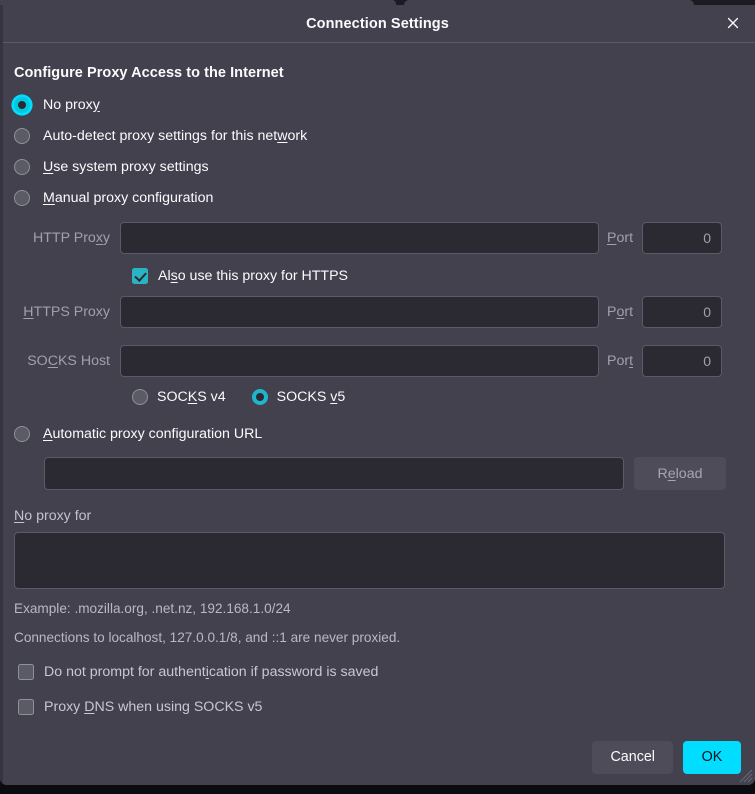  Describe the element at coordinates (22, 166) in the screenshot. I see `radio-system-proxy` at that location.